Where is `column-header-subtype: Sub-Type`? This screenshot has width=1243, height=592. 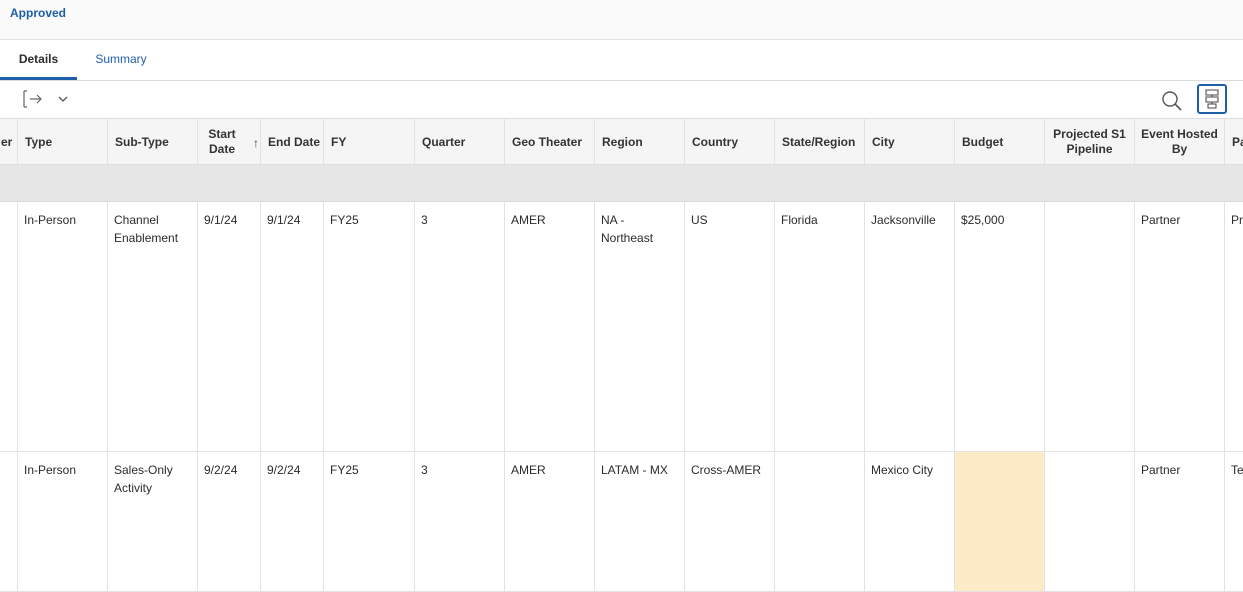
column-header-subtype: Sub-Type is located at coordinates (153, 141).